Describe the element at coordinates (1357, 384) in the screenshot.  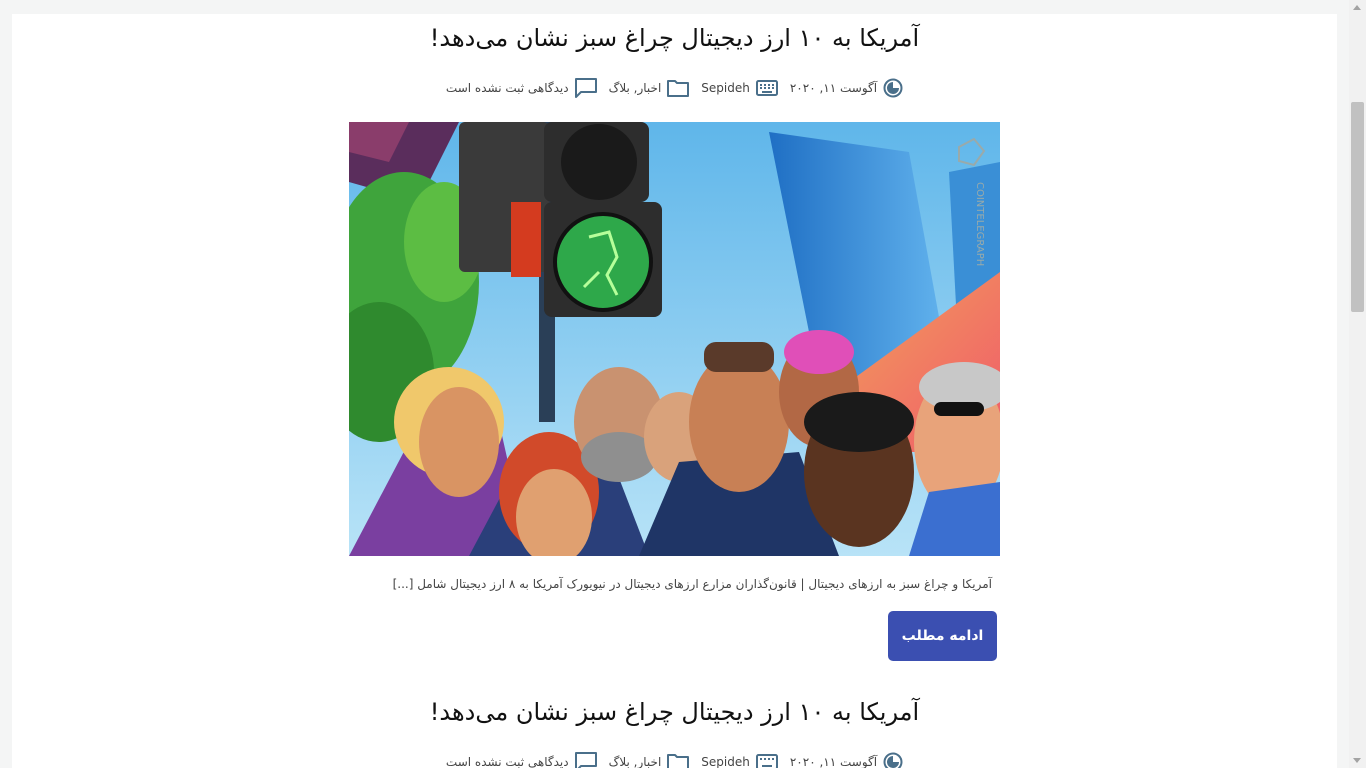
I see `vertical-scrollbar` at that location.